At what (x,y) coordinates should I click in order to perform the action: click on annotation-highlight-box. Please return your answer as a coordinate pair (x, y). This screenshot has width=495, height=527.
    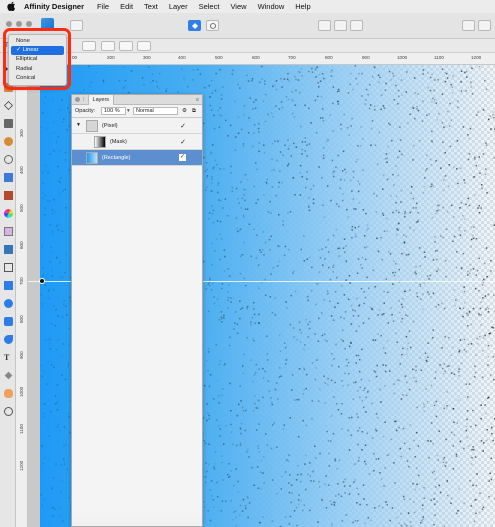
    Looking at the image, I should click on (37, 59).